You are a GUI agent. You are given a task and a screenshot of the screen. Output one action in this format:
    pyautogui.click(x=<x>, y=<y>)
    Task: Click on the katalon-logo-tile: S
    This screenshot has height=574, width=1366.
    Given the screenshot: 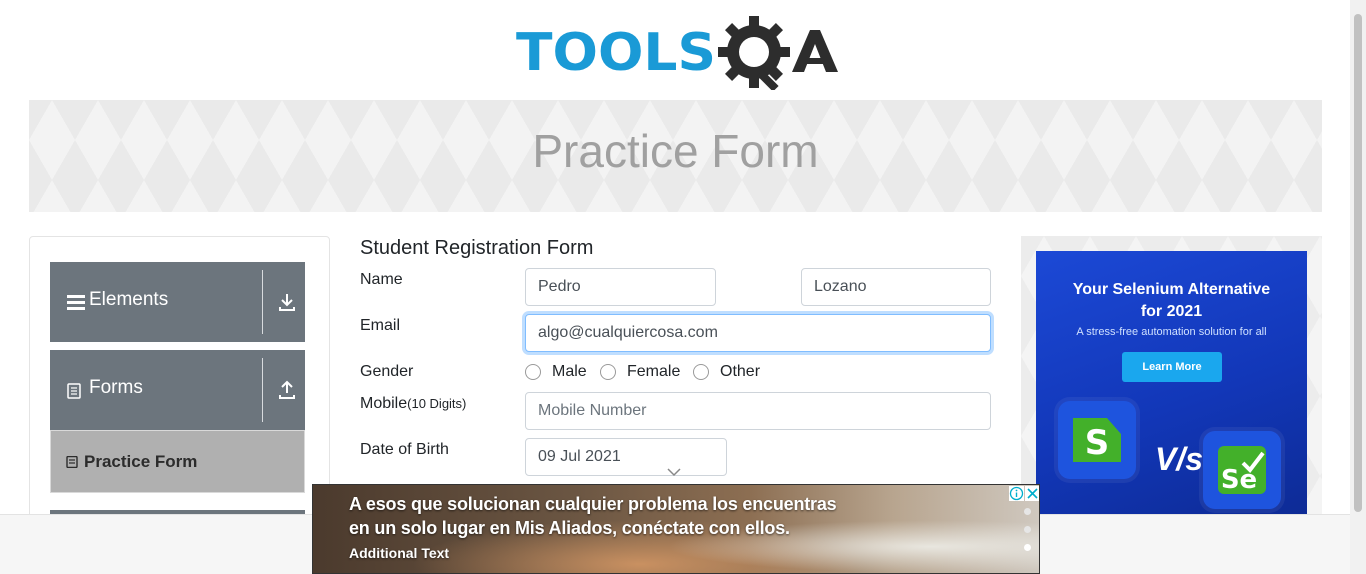 What is the action you would take?
    pyautogui.click(x=1097, y=440)
    